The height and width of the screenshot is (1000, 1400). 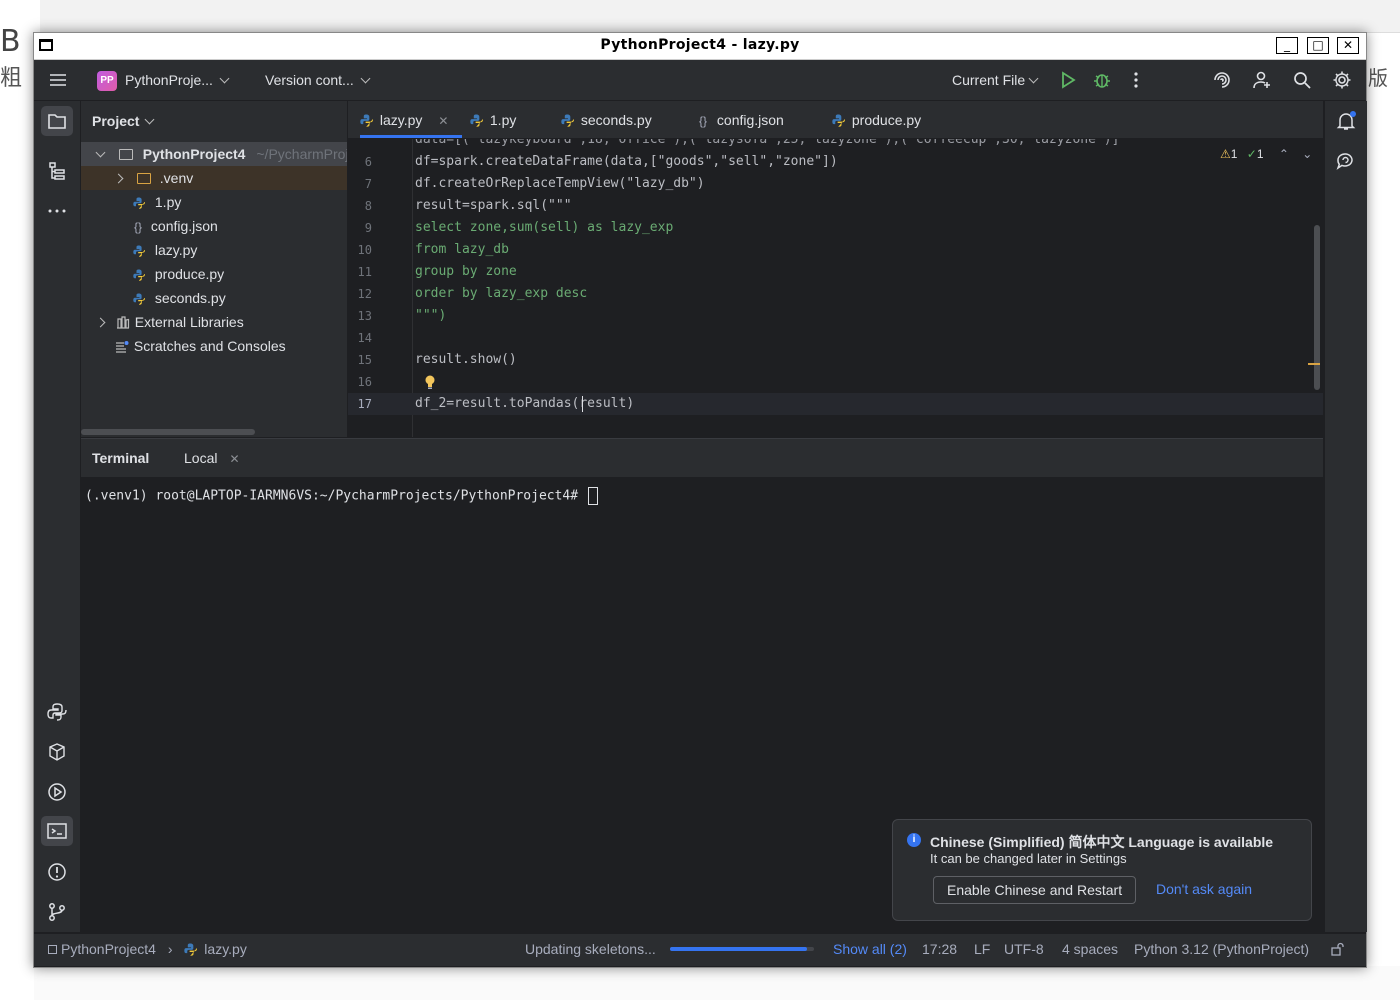 I want to click on more-tools-icon, so click(x=57, y=211).